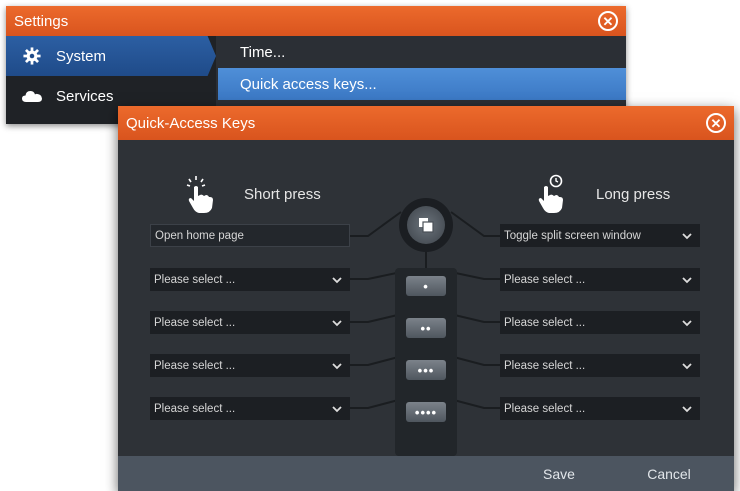  What do you see at coordinates (426, 123) in the screenshot?
I see `dialog-titlebar: Quick-Access Keys ✕` at bounding box center [426, 123].